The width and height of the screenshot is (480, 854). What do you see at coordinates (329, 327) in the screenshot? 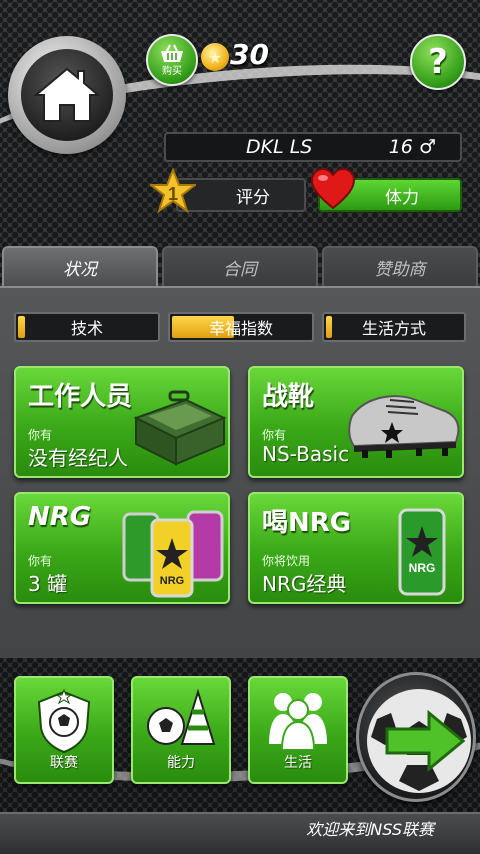
I see `lifestyle-progress-fill` at bounding box center [329, 327].